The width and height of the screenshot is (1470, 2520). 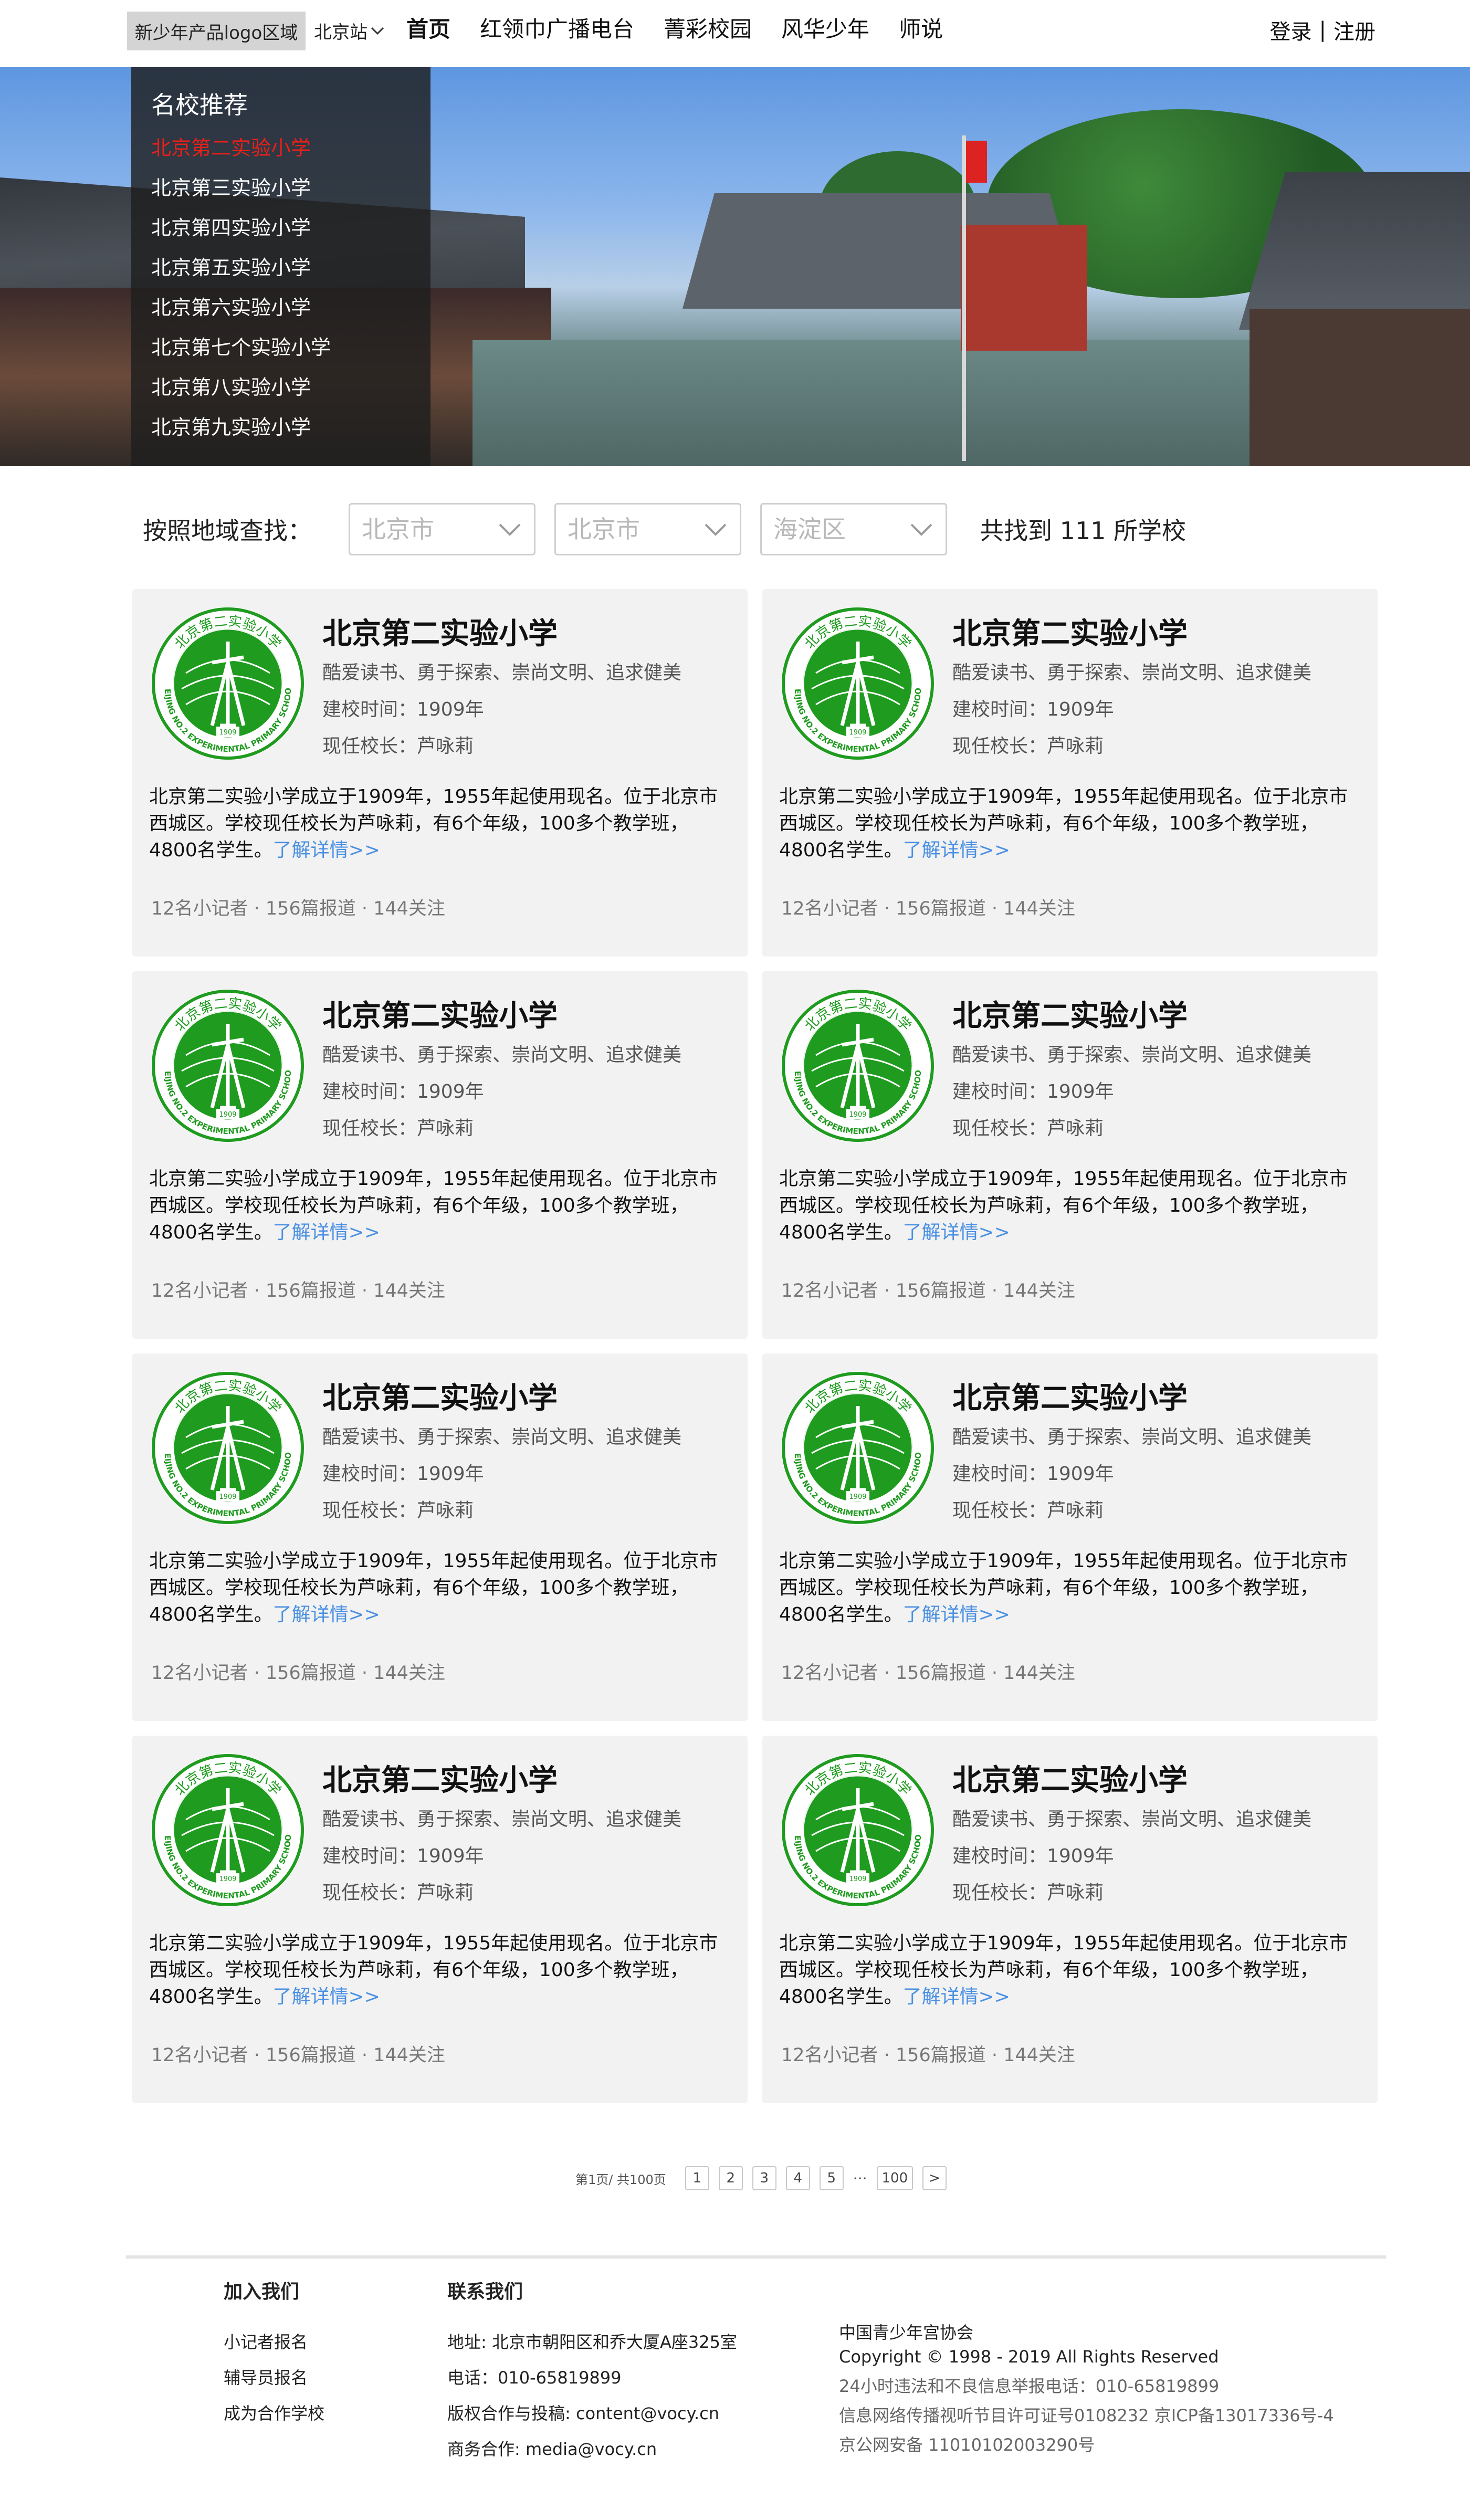 I want to click on recommended-school-item: 北京第四实验小学, so click(x=241, y=228).